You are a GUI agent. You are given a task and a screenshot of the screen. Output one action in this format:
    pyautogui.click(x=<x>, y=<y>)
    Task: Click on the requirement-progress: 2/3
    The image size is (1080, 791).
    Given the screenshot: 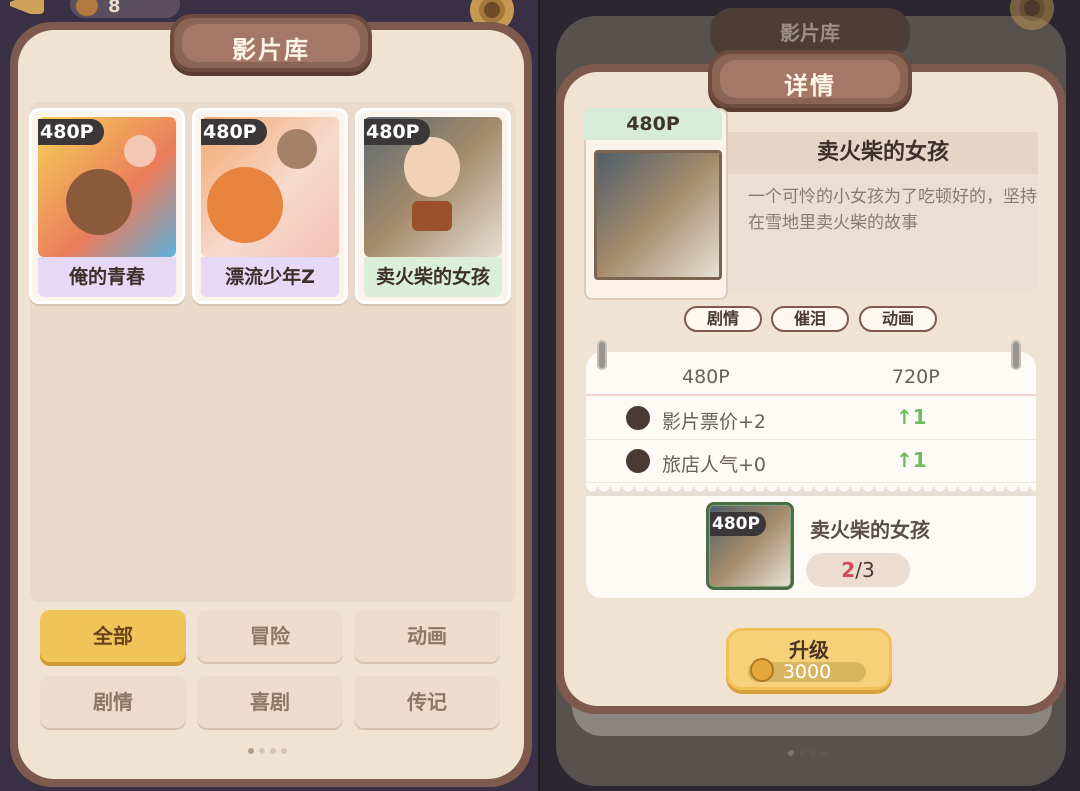 What is the action you would take?
    pyautogui.click(x=858, y=570)
    